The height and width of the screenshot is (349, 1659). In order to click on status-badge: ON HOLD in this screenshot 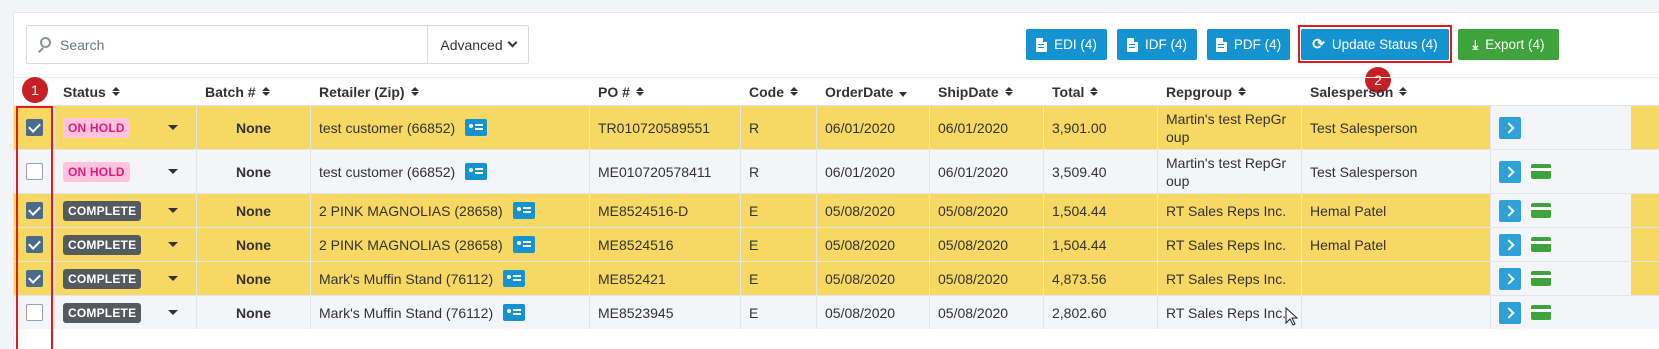, I will do `click(96, 171)`.